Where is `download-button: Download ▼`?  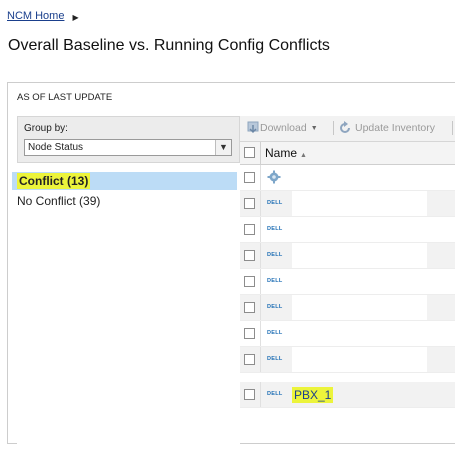
download-button: Download ▼ is located at coordinates (282, 128).